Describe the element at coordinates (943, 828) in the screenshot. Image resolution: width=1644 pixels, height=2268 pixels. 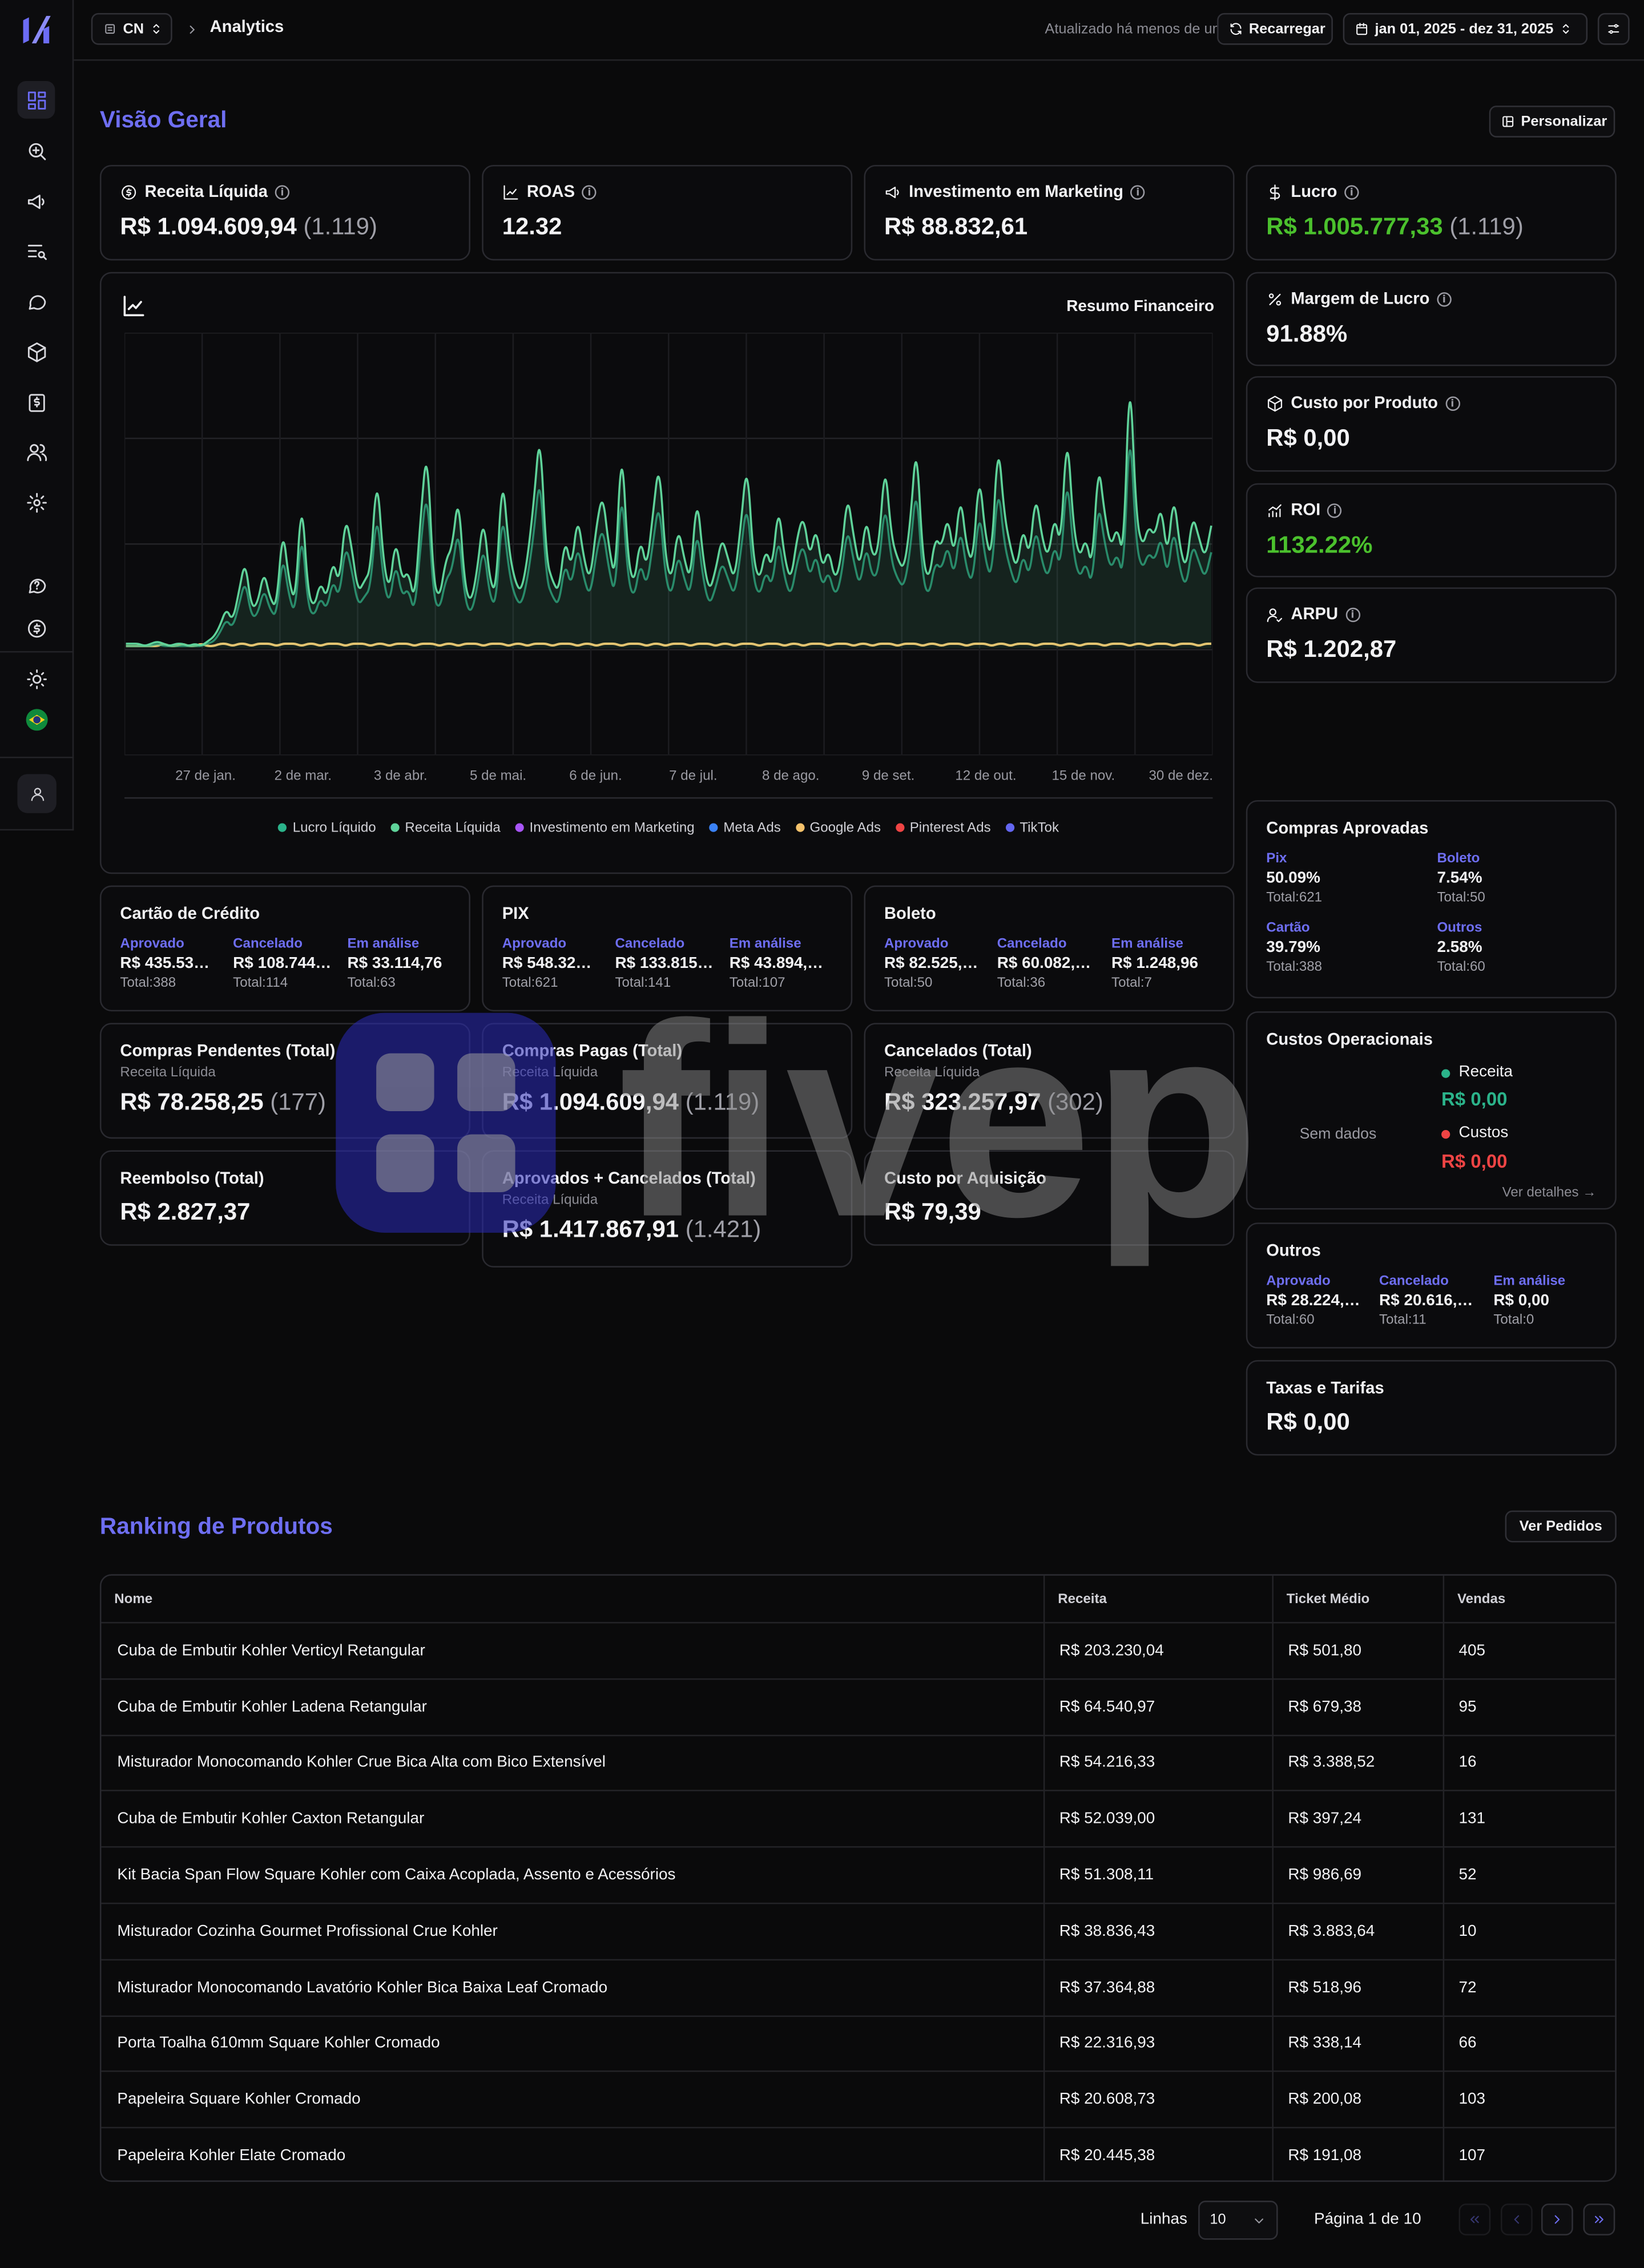
I see `legend-item: Pinterest Ads` at that location.